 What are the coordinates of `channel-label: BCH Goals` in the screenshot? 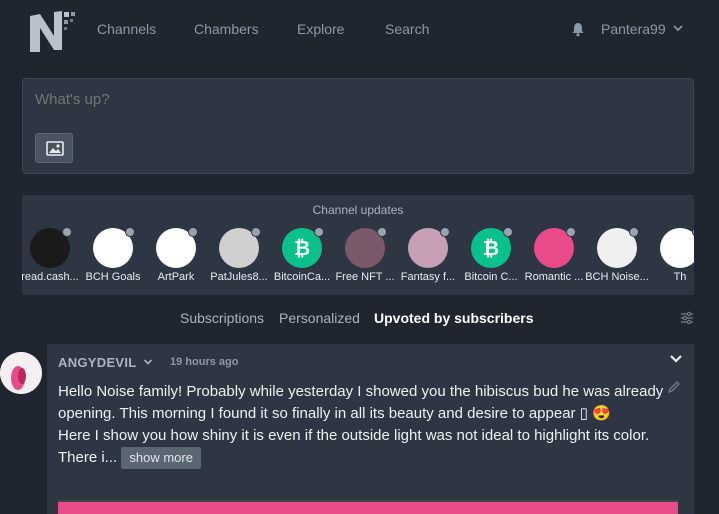 It's located at (113, 277).